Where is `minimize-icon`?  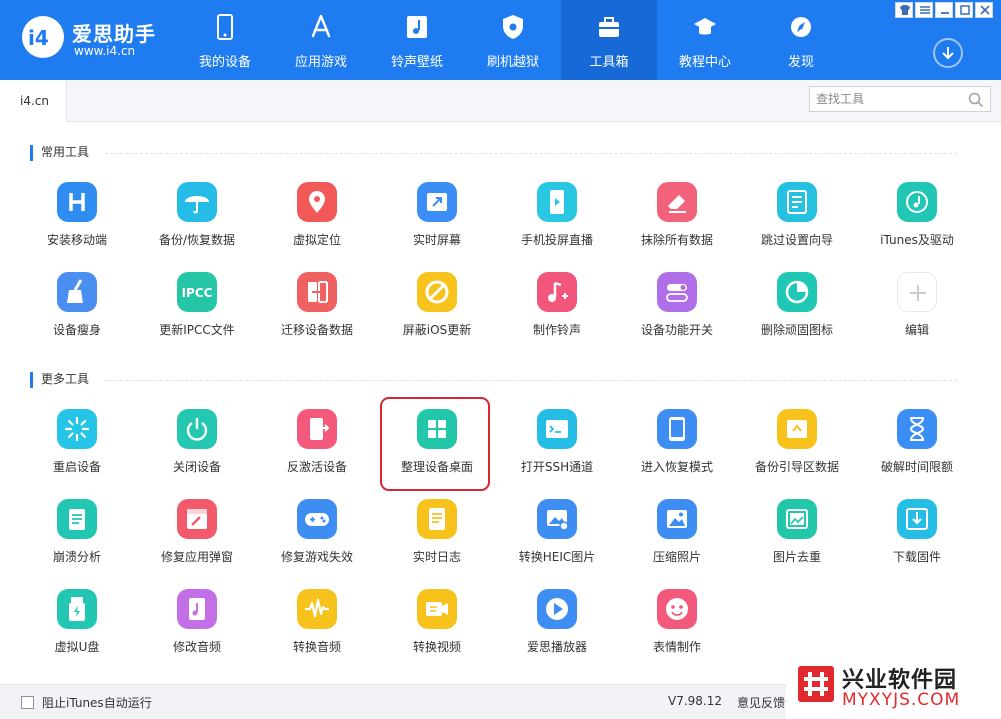 minimize-icon is located at coordinates (945, 13).